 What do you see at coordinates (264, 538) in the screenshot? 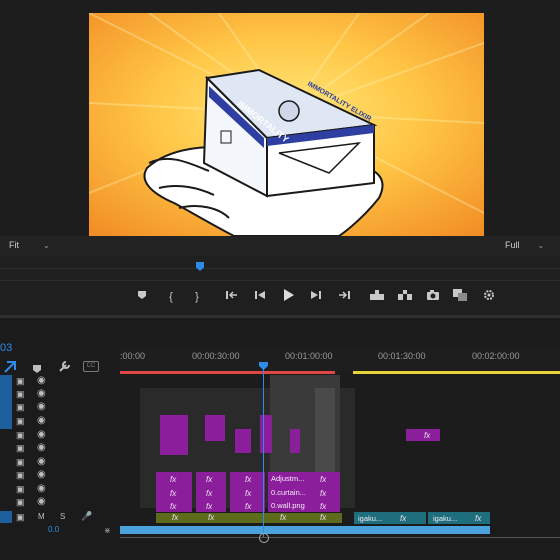
I see `zoom-scroll-handle` at bounding box center [264, 538].